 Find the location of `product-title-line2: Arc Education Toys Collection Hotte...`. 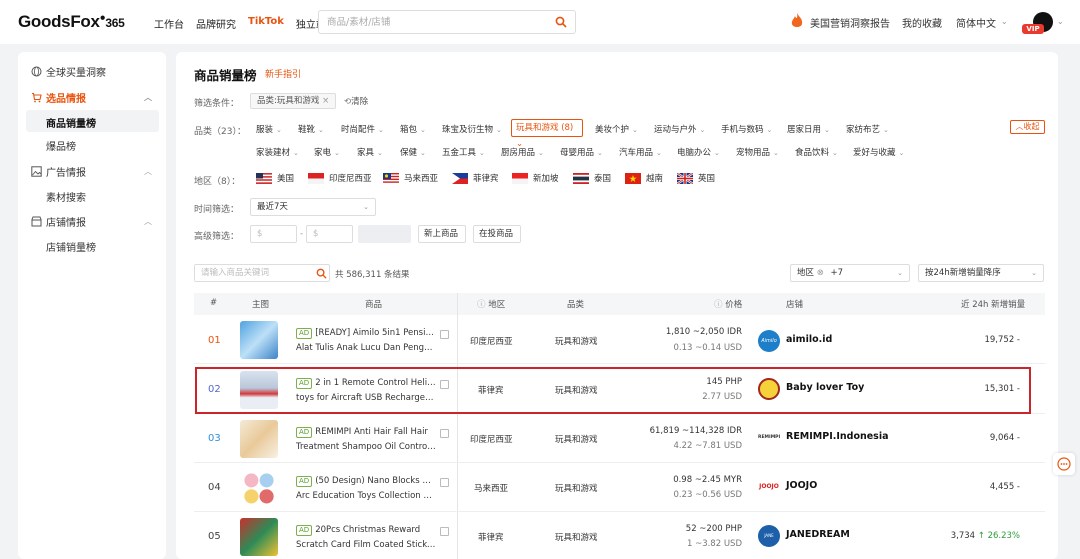

product-title-line2: Arc Education Toys Collection Hotte... is located at coordinates (366, 496).